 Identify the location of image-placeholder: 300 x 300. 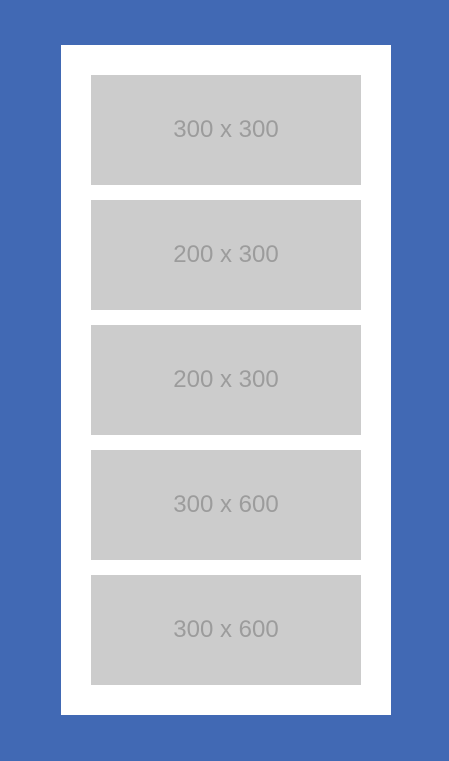
(226, 130).